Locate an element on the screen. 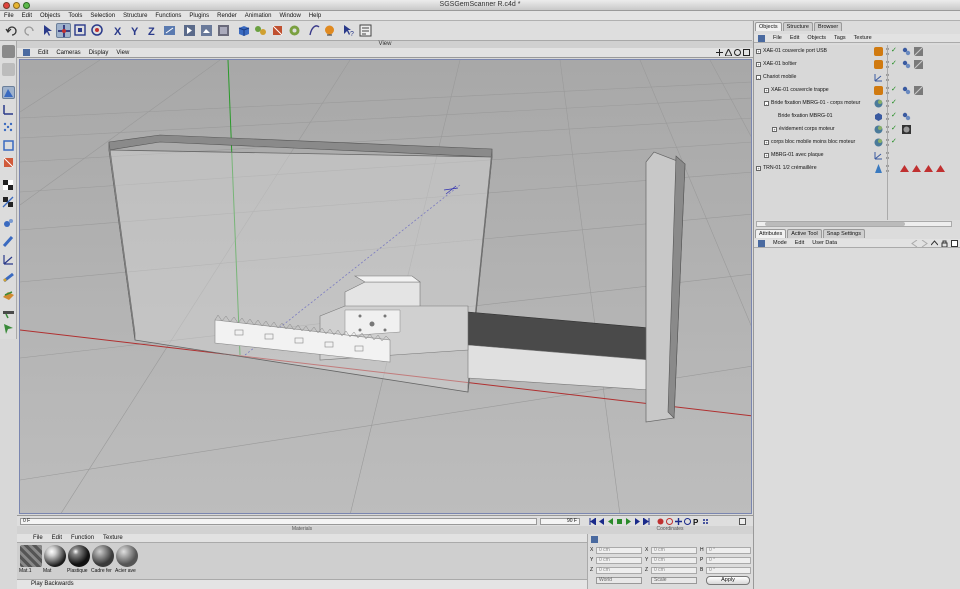  object-row: + évidement corps moteur ✓ is located at coordinates (857, 129).